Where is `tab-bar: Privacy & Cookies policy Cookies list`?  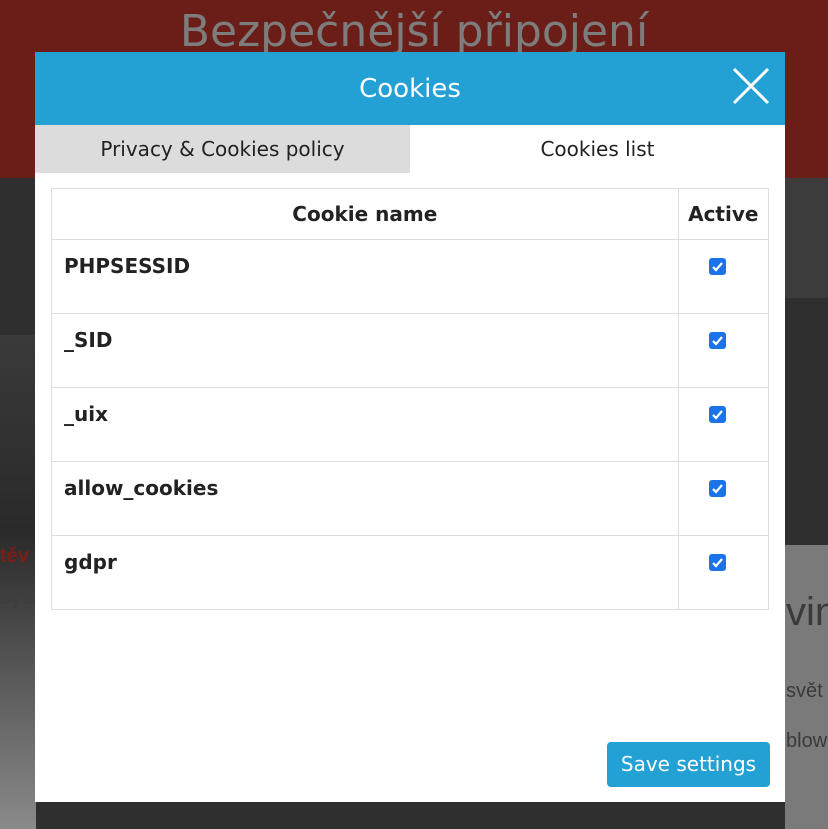
tab-bar: Privacy & Cookies policy Cookies list is located at coordinates (410, 149).